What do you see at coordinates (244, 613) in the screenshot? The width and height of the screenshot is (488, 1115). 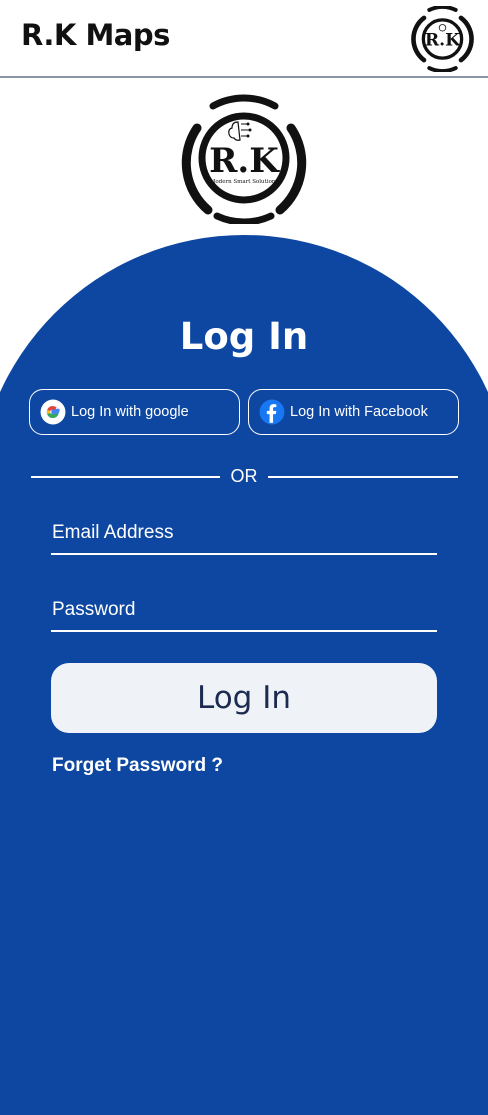 I see `password-field` at bounding box center [244, 613].